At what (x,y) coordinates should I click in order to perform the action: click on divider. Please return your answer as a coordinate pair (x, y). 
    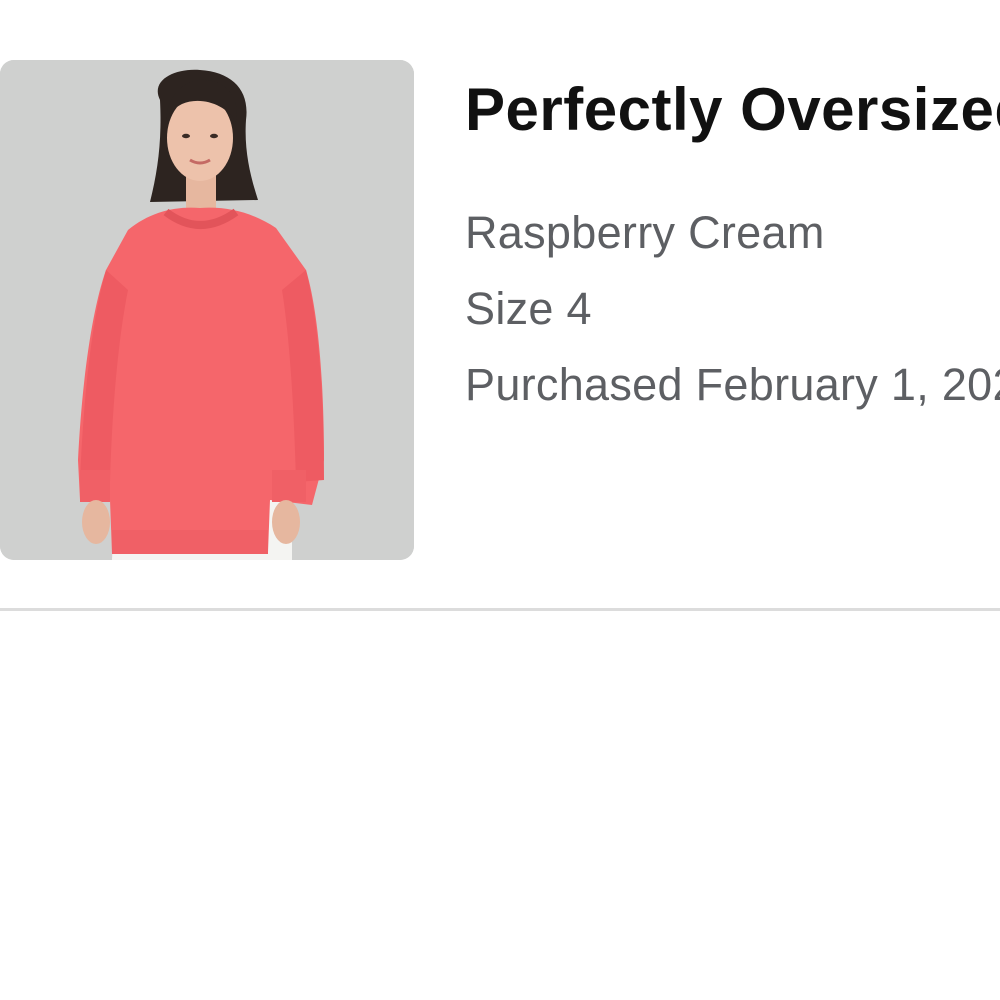
    Looking at the image, I should click on (500, 609).